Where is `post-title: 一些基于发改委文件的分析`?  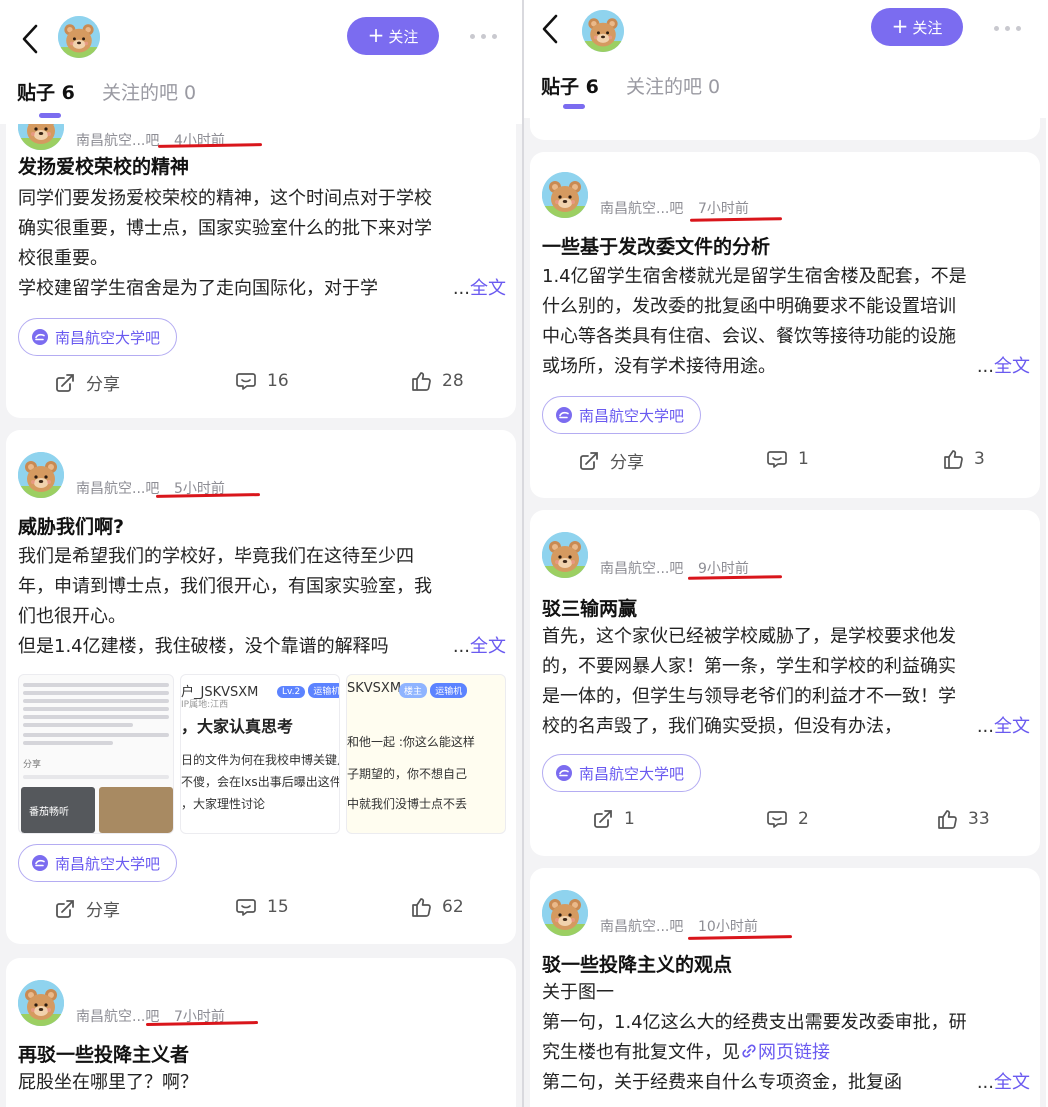 post-title: 一些基于发改委文件的分析 is located at coordinates (656, 245).